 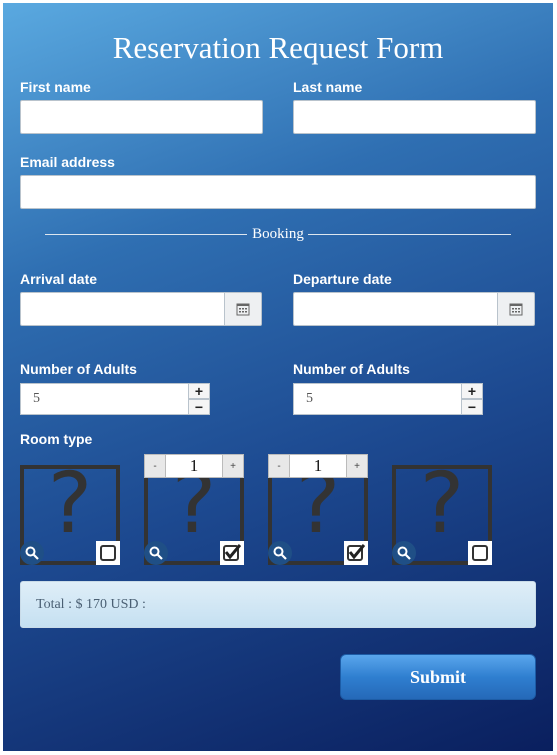 I want to click on last-name-input, so click(x=414, y=117).